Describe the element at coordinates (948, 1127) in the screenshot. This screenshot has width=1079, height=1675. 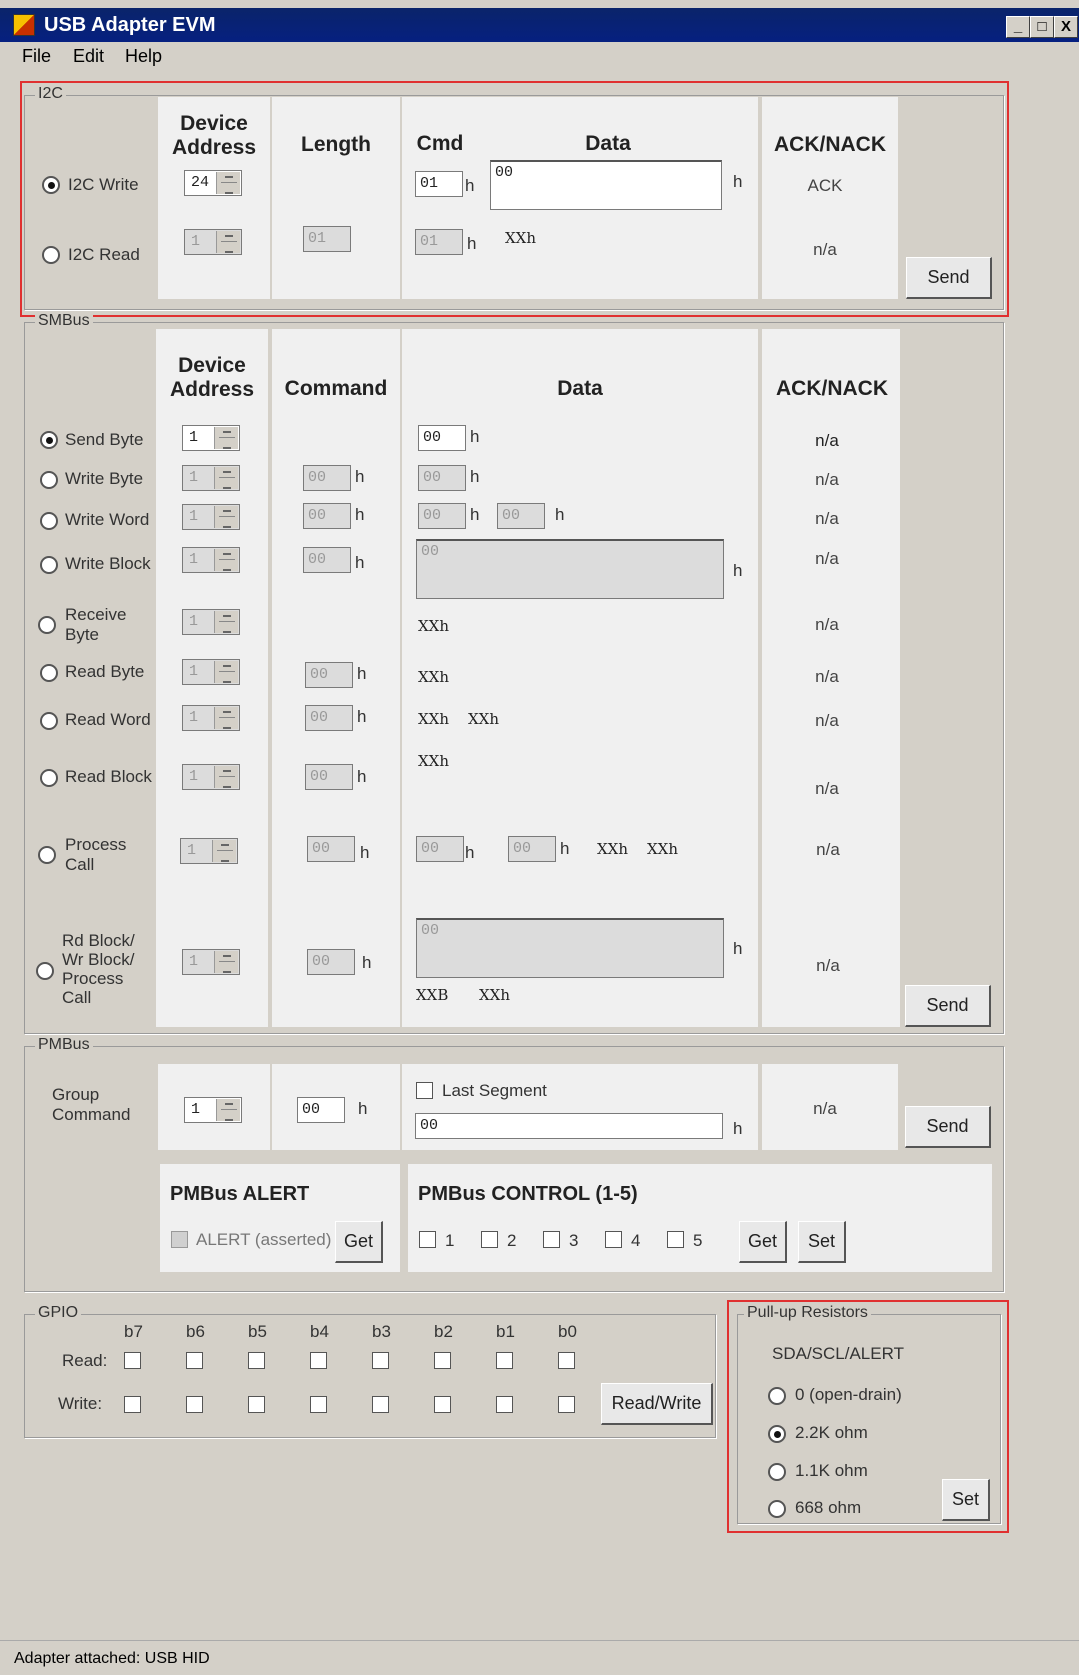
I see `pmbus-send-button: Send` at that location.